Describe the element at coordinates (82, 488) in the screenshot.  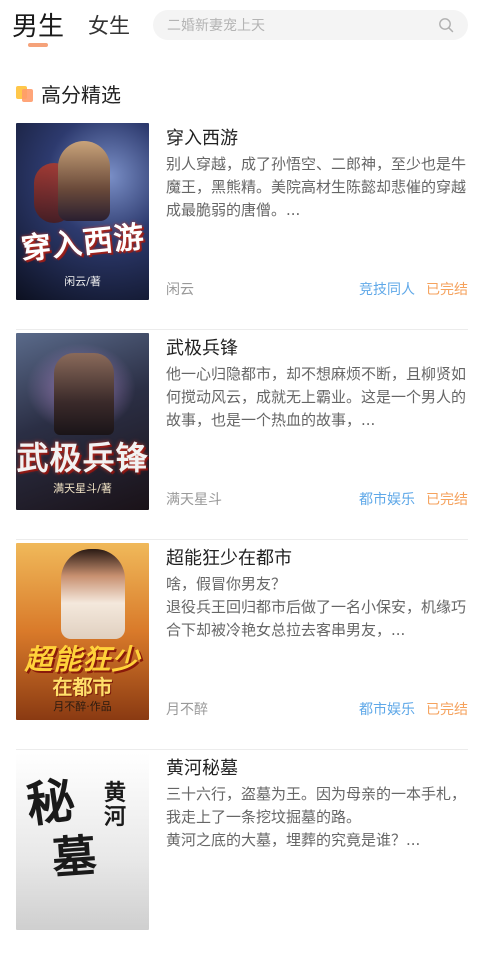
I see `cover-author: 满天星斗/著` at that location.